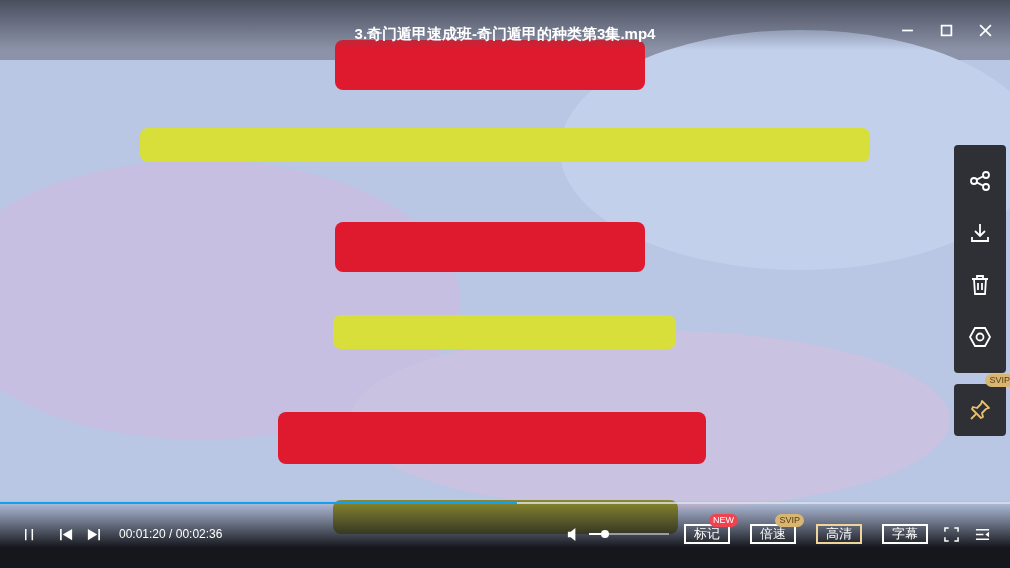 This screenshot has height=568, width=1010. I want to click on window-title: 3.奇门遁甲速成班-奇门遁甲的种类第3集.mp4, so click(505, 34).